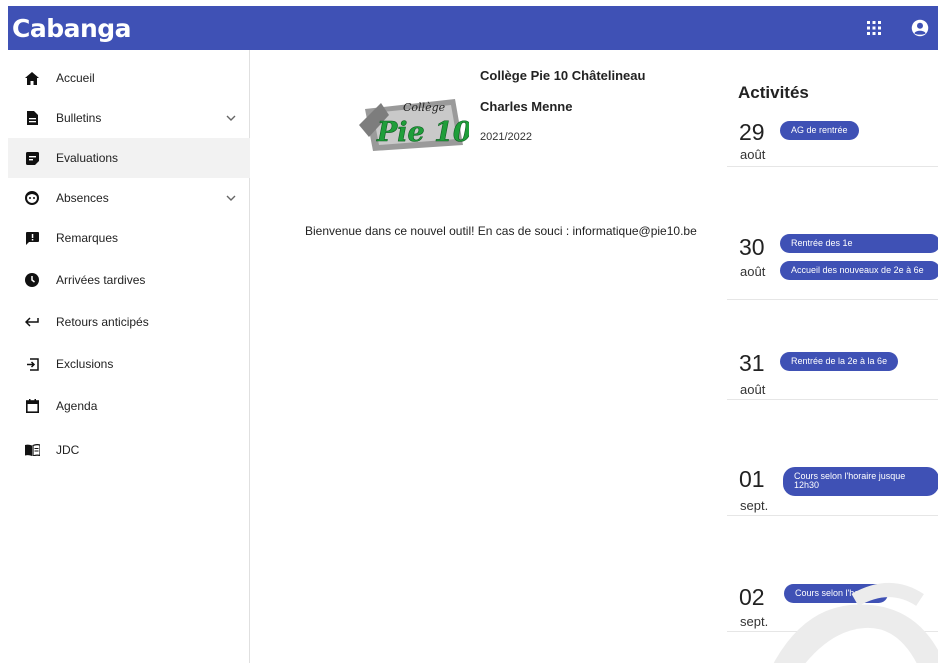 This screenshot has width=938, height=663. What do you see at coordinates (773, 92) in the screenshot?
I see `activities-title: Activités` at bounding box center [773, 92].